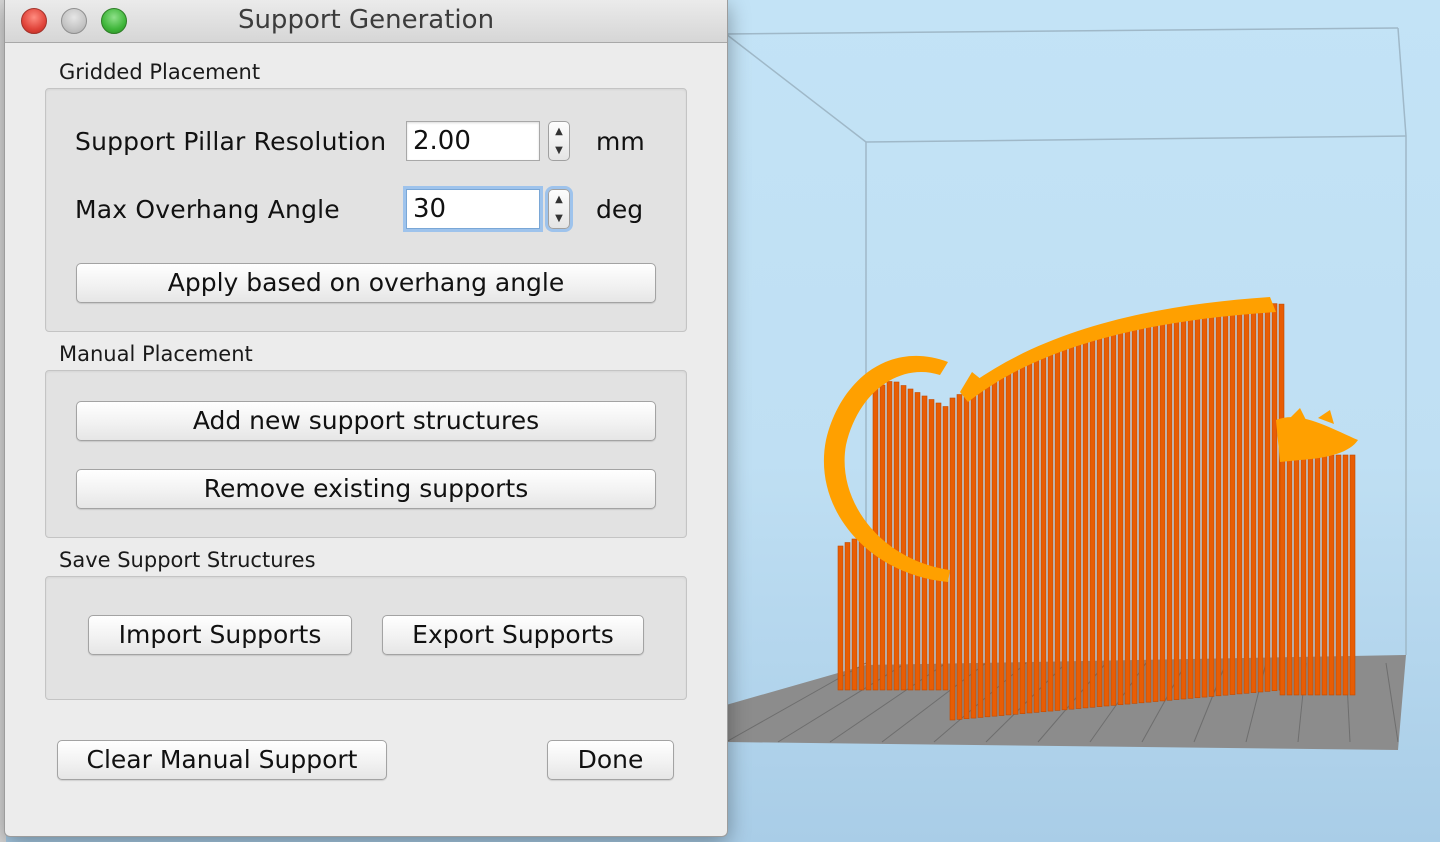  Describe the element at coordinates (473, 141) in the screenshot. I see `pillar-resolution-input` at that location.